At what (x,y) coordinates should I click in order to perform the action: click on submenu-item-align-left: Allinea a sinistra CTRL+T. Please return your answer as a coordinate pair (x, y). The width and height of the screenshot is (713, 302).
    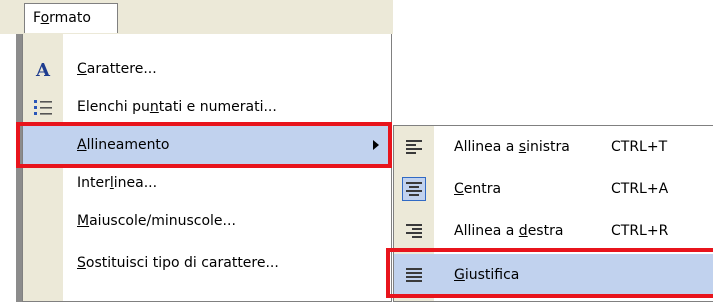
    Looking at the image, I should click on (553, 147).